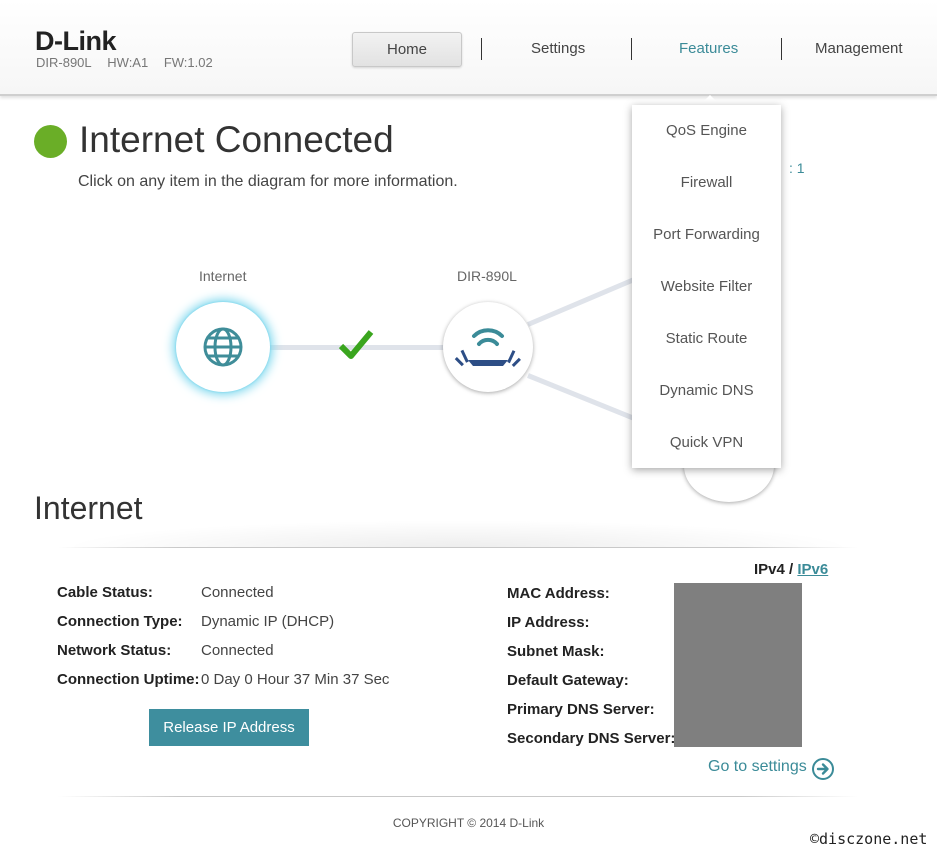 The image size is (937, 851). Describe the element at coordinates (706, 183) in the screenshot. I see `menu-item-firewall: Firewall` at that location.